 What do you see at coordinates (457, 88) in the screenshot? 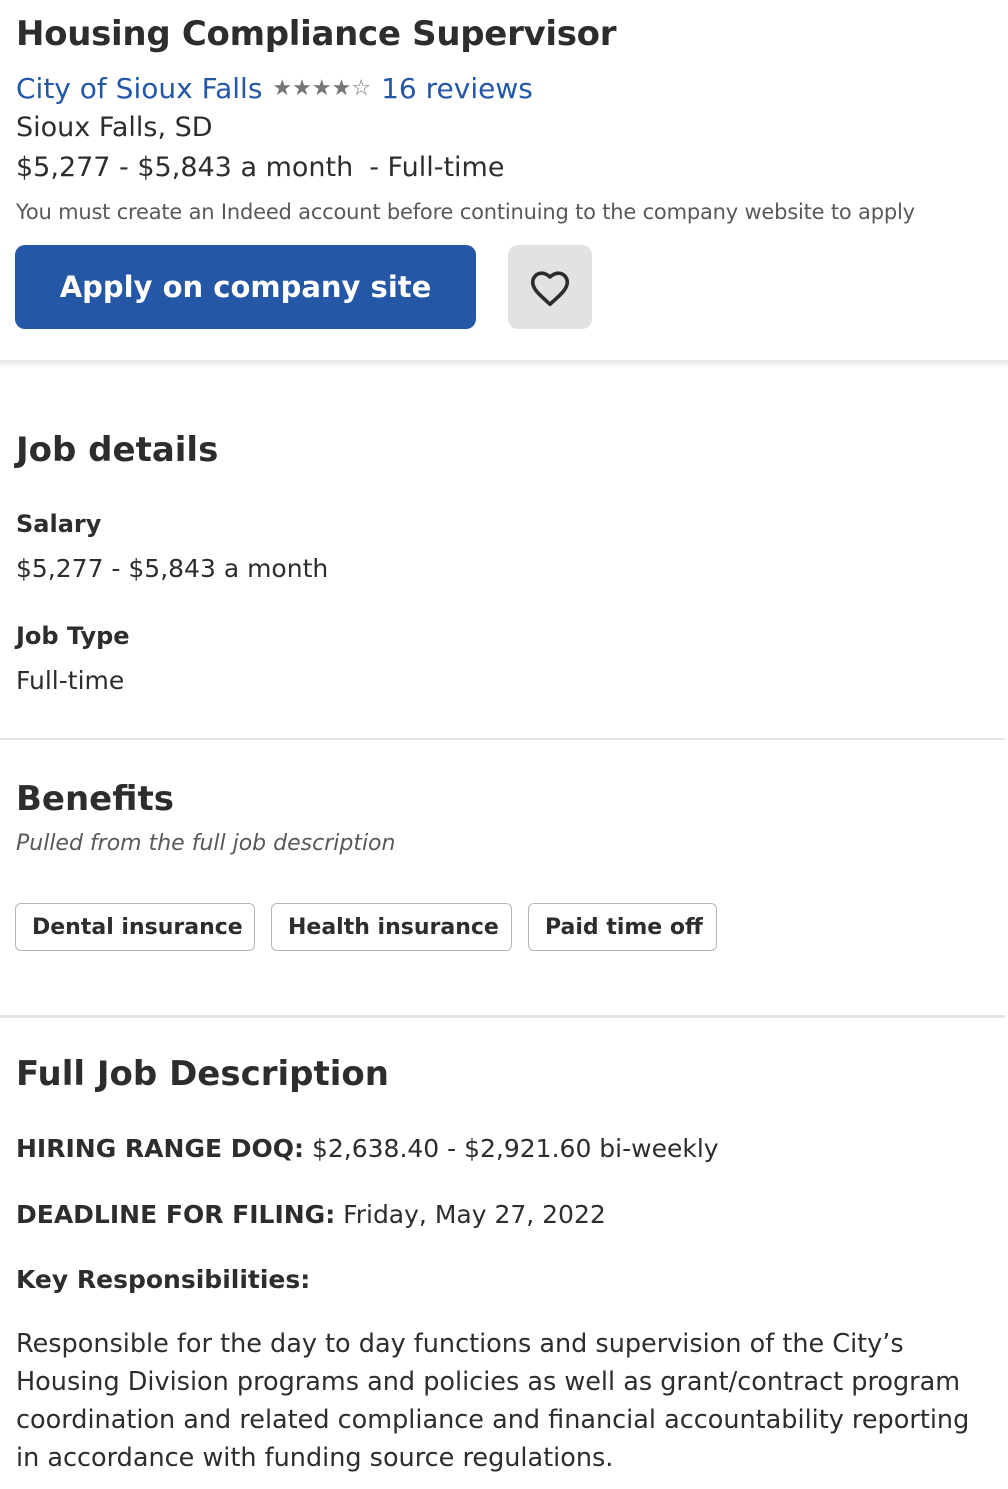
I see `reviews-link: 16 reviews` at bounding box center [457, 88].